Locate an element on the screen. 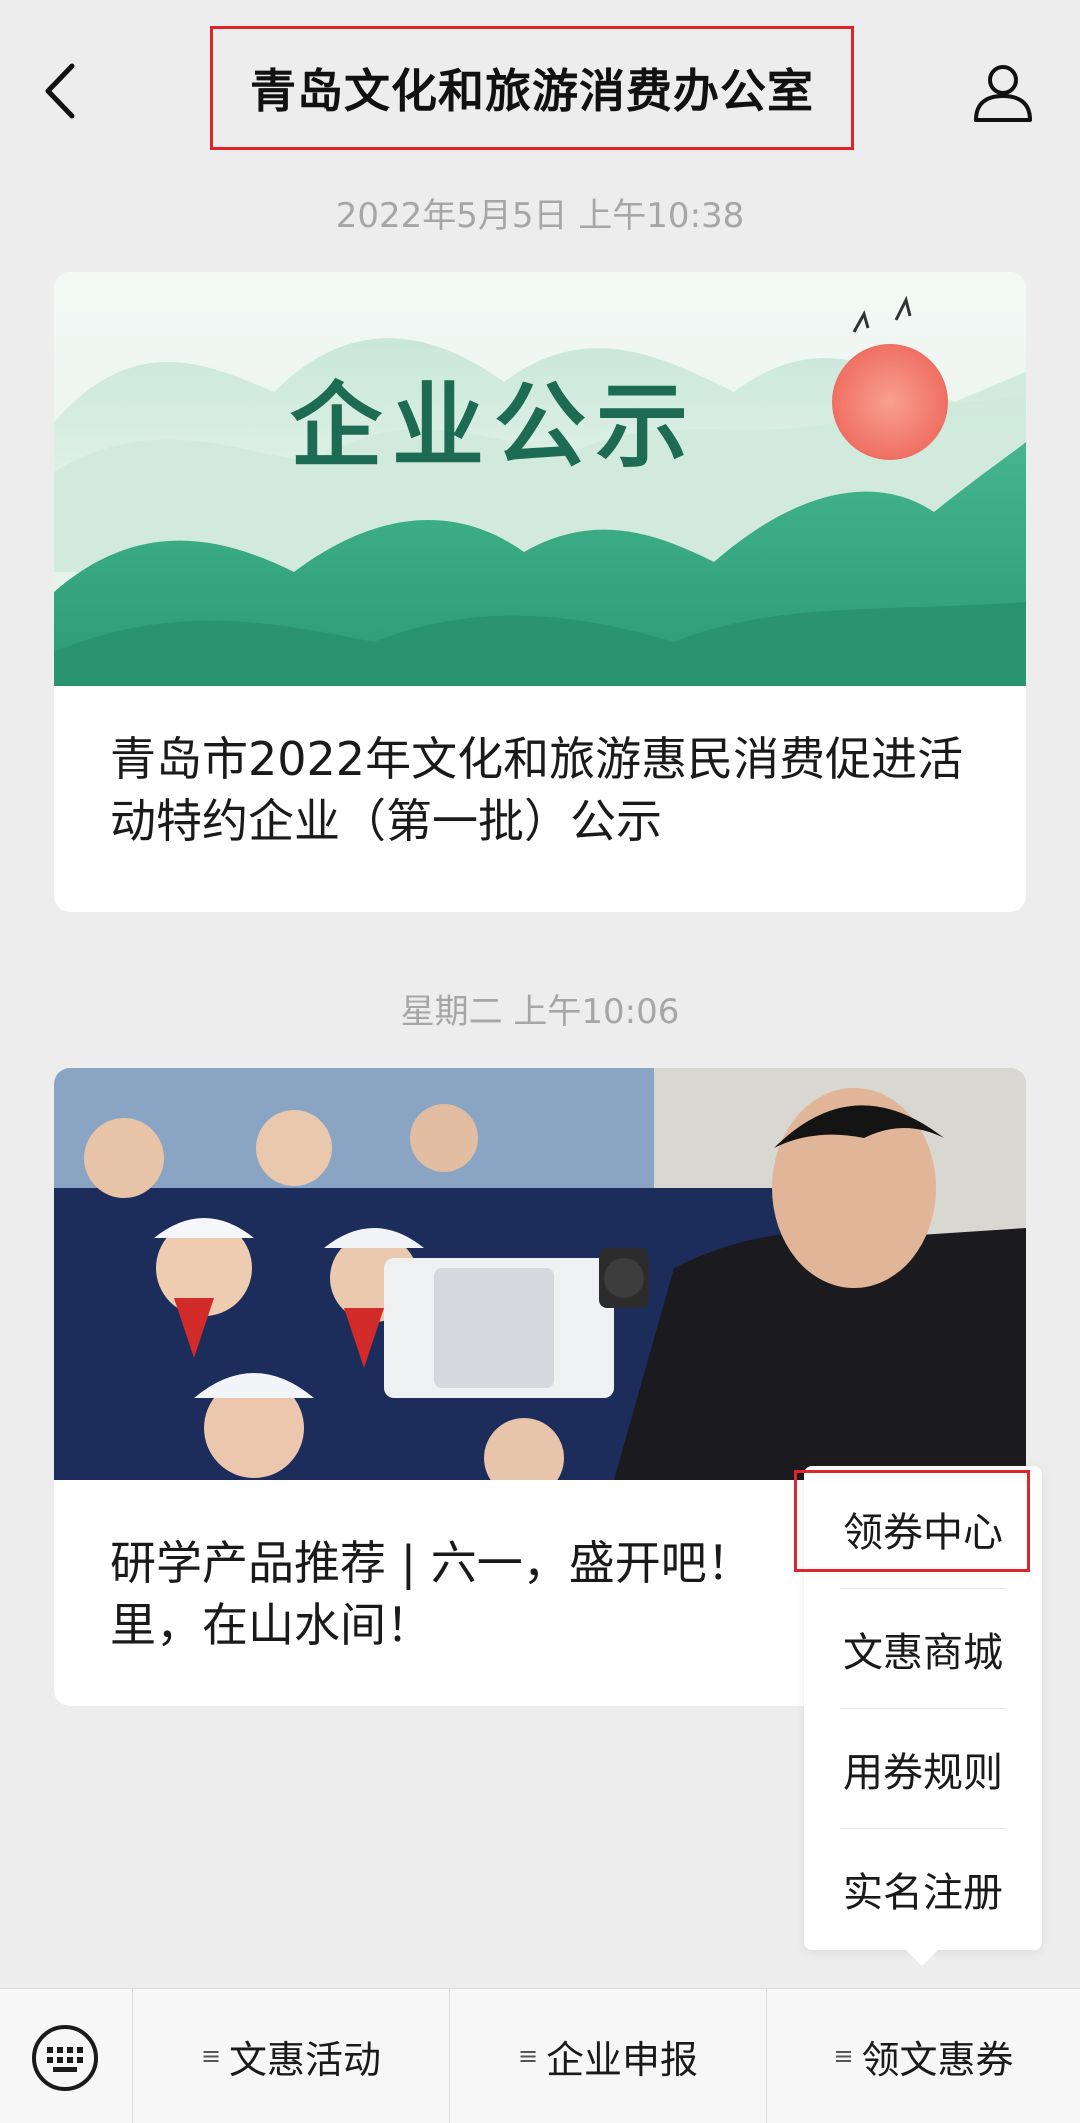 The image size is (1080, 2123). menu-item-mall: 文惠商城 is located at coordinates (923, 1649).